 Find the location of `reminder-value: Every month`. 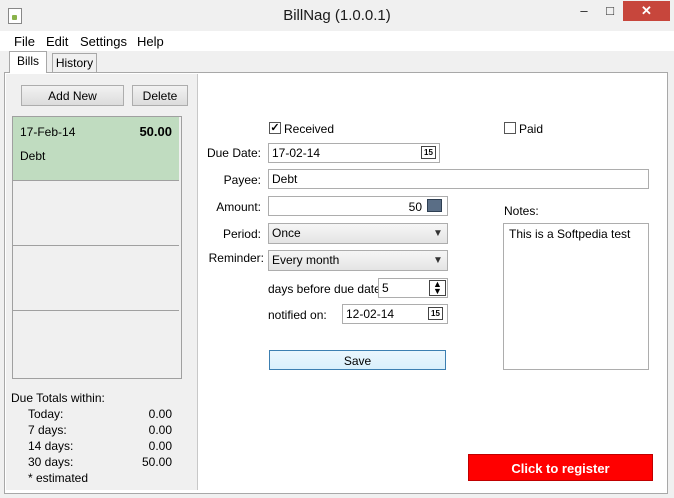

reminder-value: Every month is located at coordinates (306, 260).